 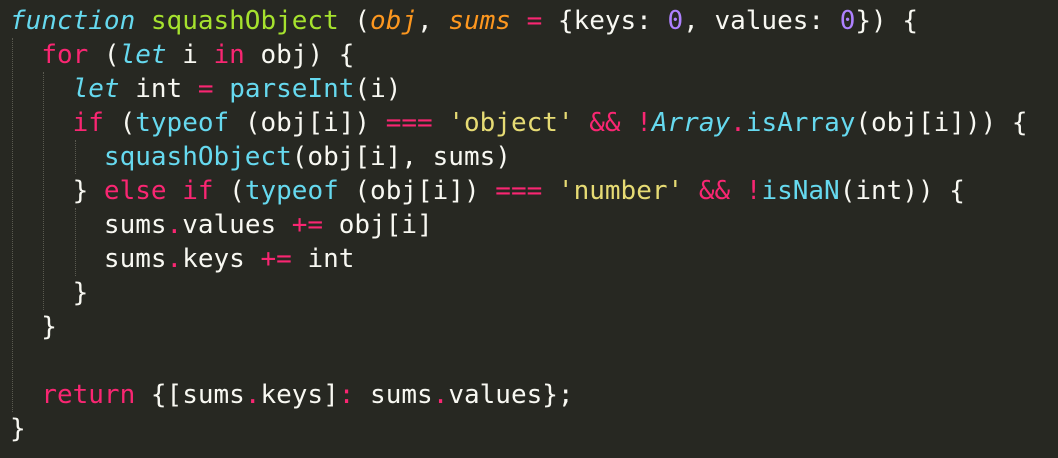 I want to click on code-token: return, so click(x=88, y=395).